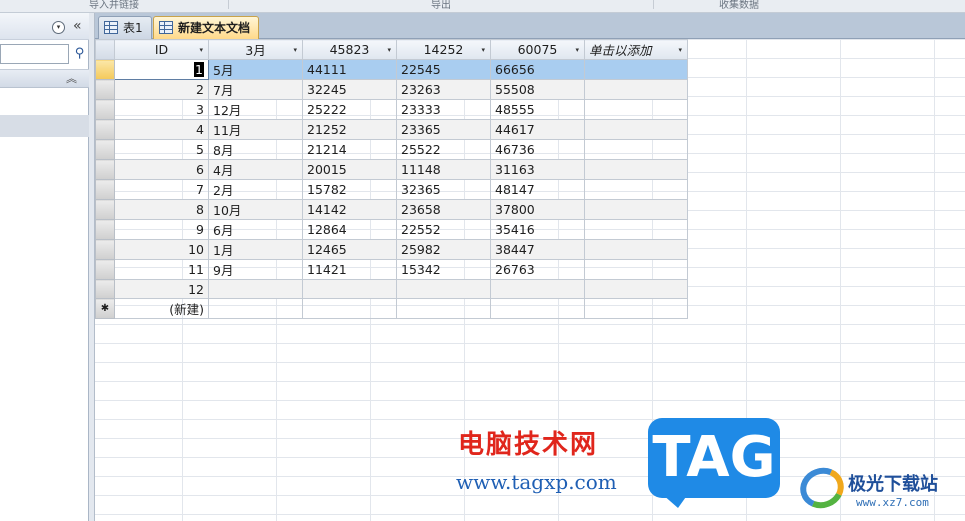 The height and width of the screenshot is (521, 965). I want to click on table-cell: 25982, so click(443, 249).